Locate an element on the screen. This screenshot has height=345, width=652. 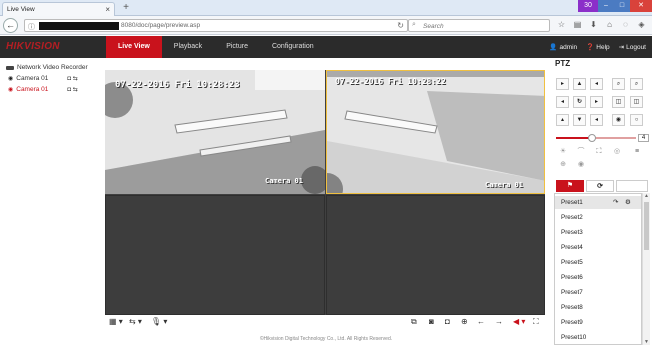
pan-up-left-button: ▸ is located at coordinates (562, 84).